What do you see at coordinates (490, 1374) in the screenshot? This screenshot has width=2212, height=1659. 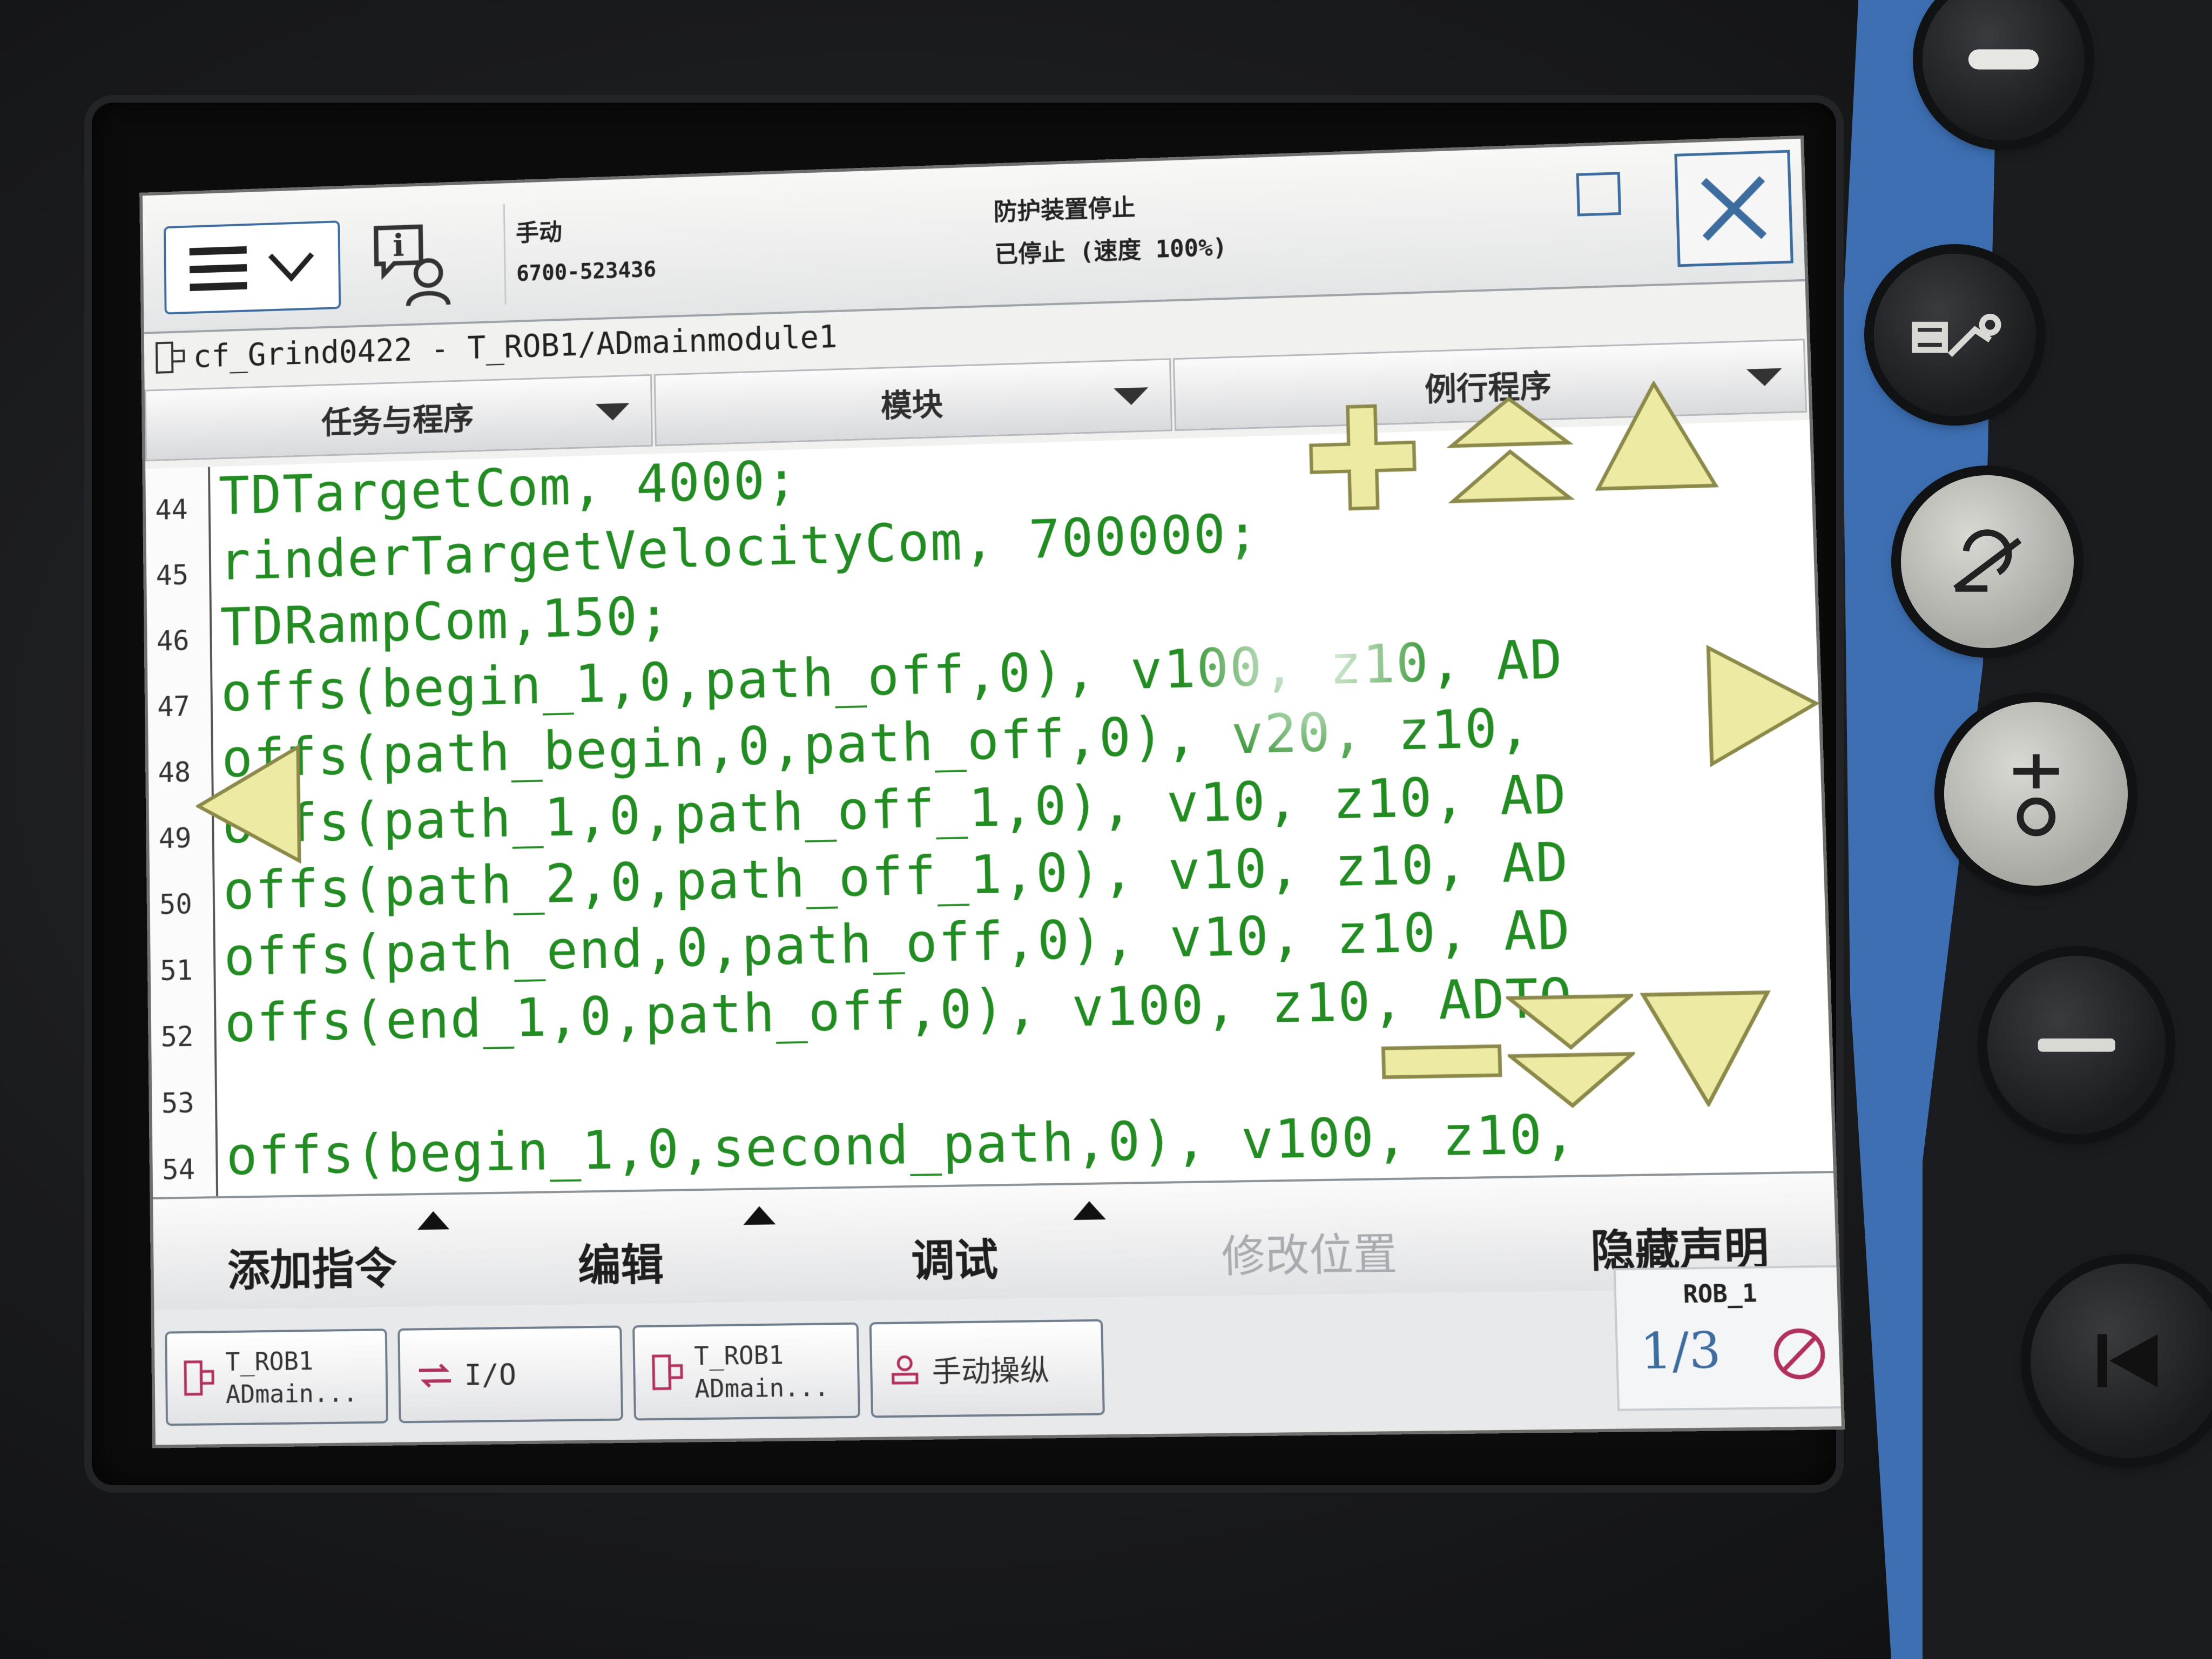 I see `io-label: I/O` at bounding box center [490, 1374].